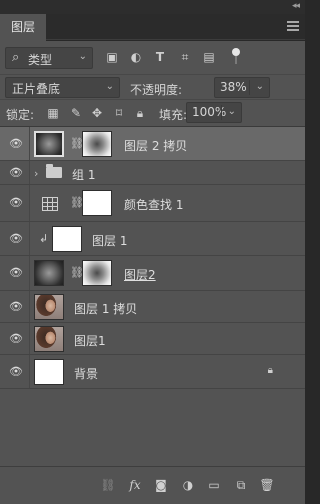 The height and width of the screenshot is (504, 320). Describe the element at coordinates (105, 308) in the screenshot. I see `layer-name: 图层 1 拷贝` at that location.